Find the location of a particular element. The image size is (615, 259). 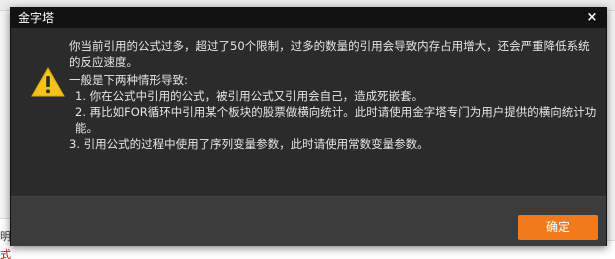

warning-icon is located at coordinates (48, 81).